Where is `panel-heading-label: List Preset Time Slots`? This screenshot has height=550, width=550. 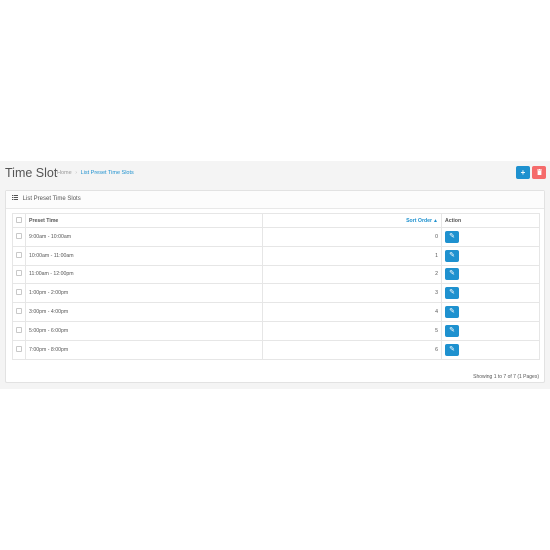 panel-heading-label: List Preset Time Slots is located at coordinates (51, 199).